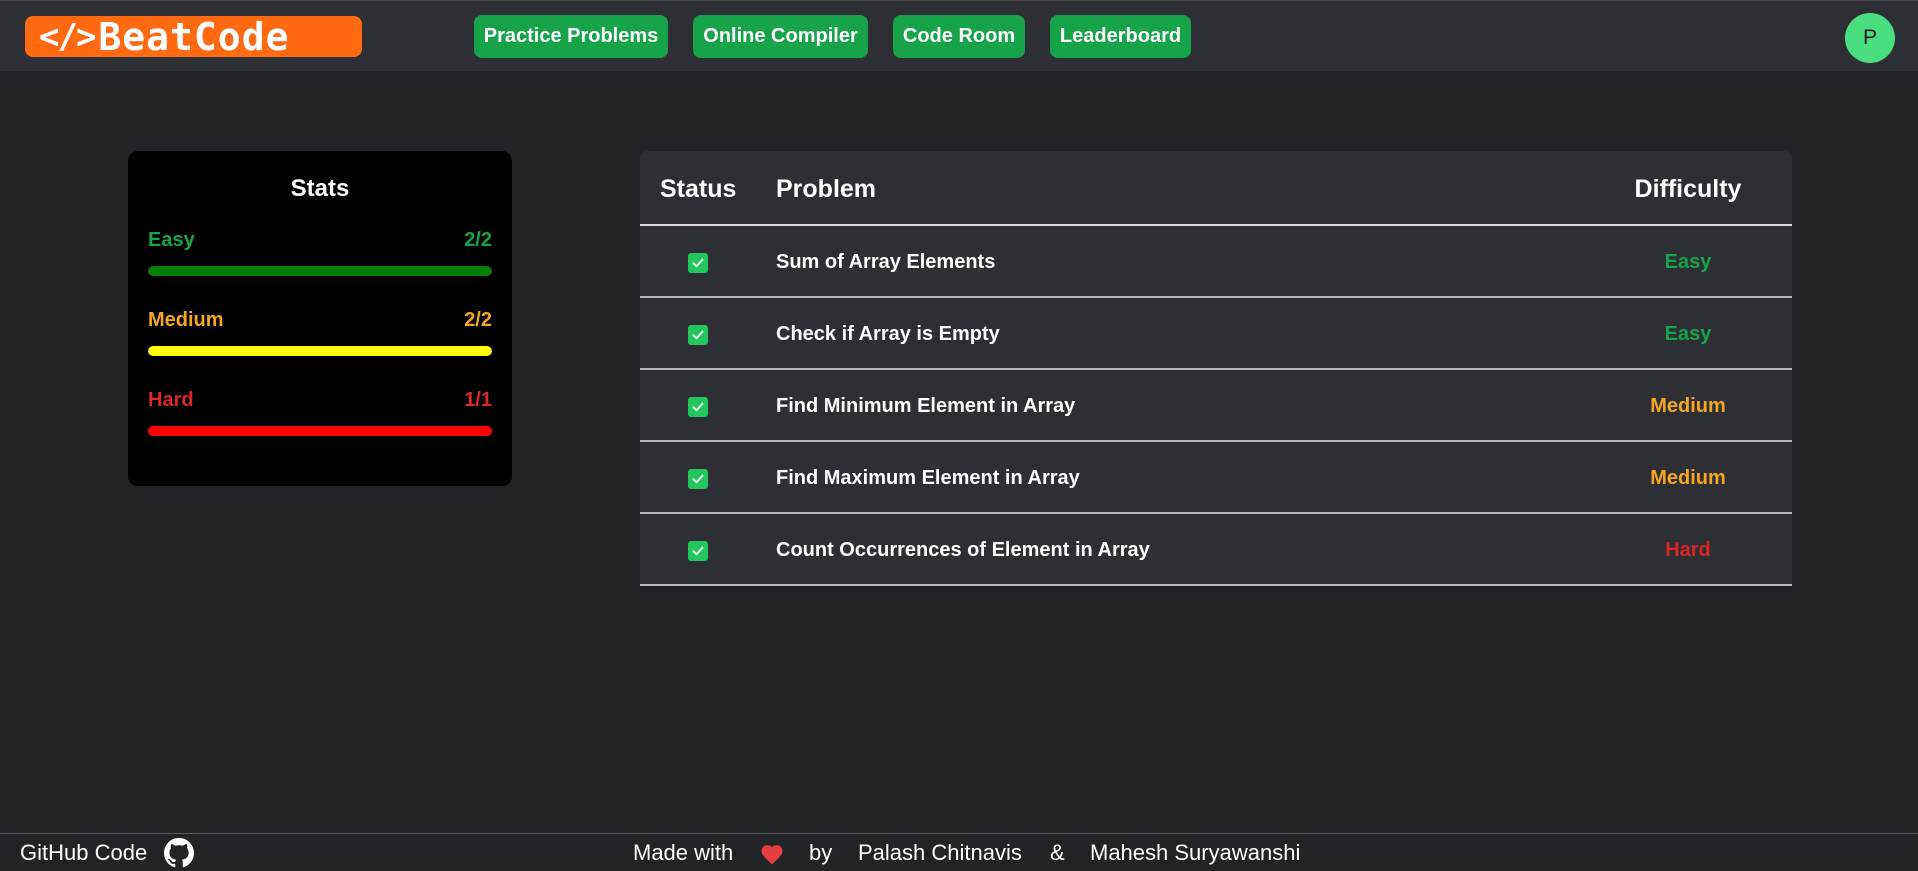 This screenshot has height=871, width=1918. I want to click on brand-logo: </> BeatCode, so click(193, 36).